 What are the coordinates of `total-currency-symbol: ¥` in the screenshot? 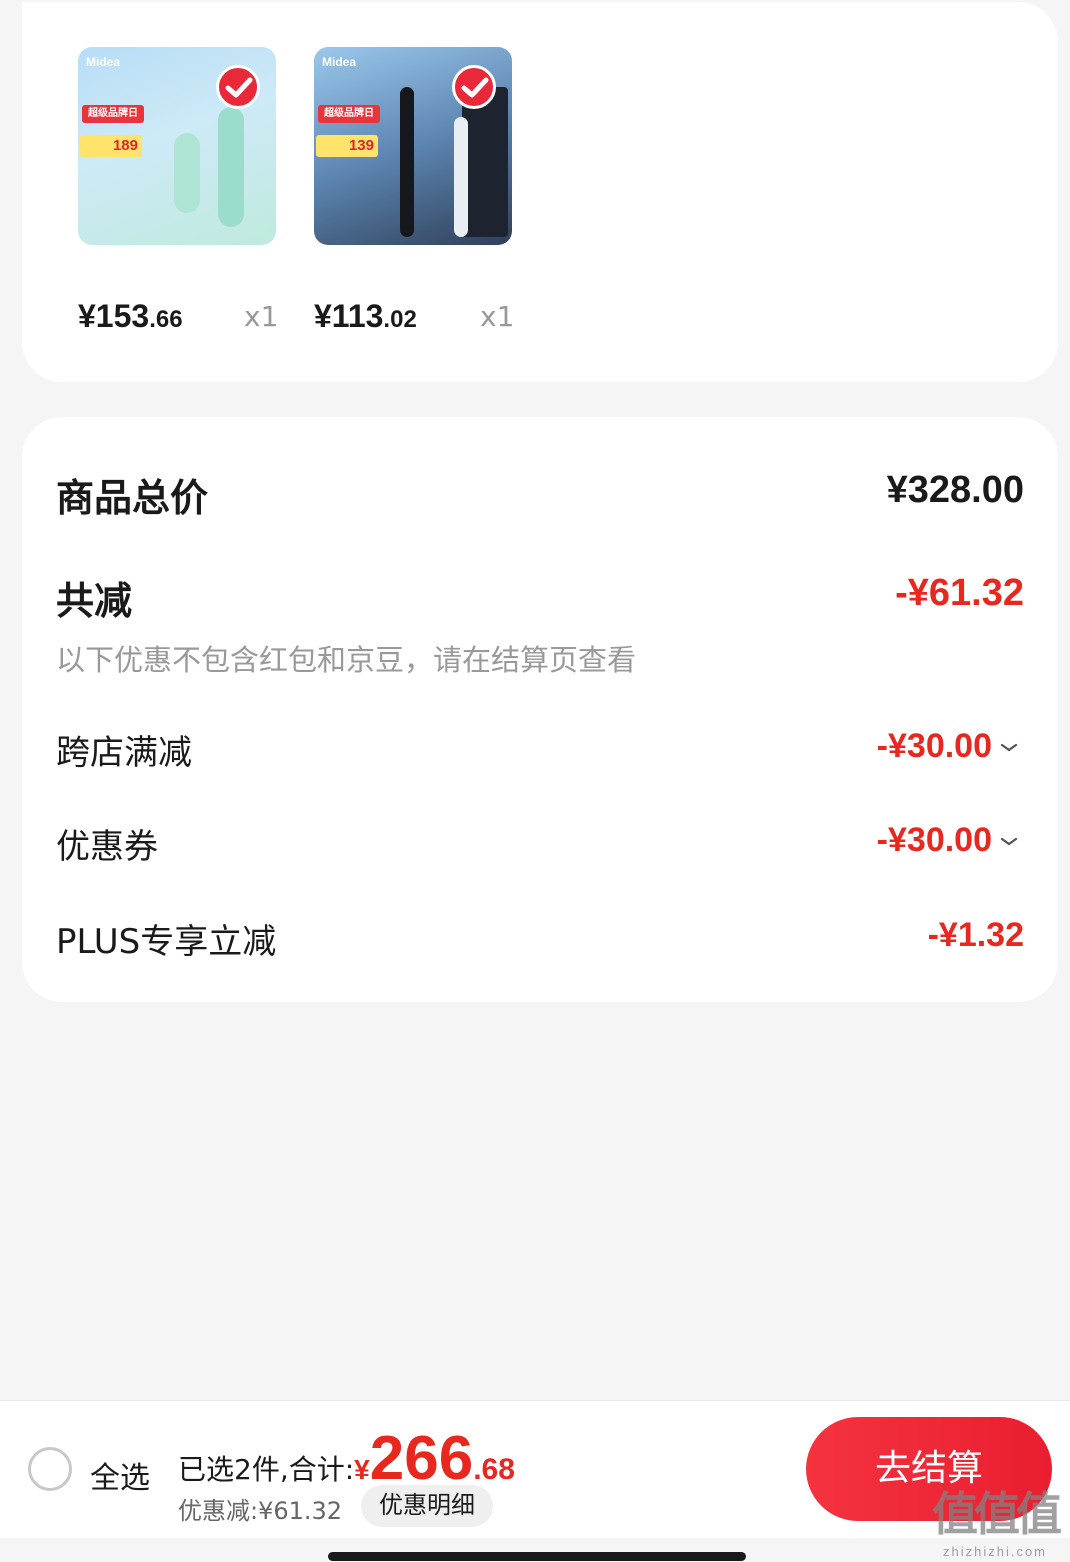 It's located at (362, 1469).